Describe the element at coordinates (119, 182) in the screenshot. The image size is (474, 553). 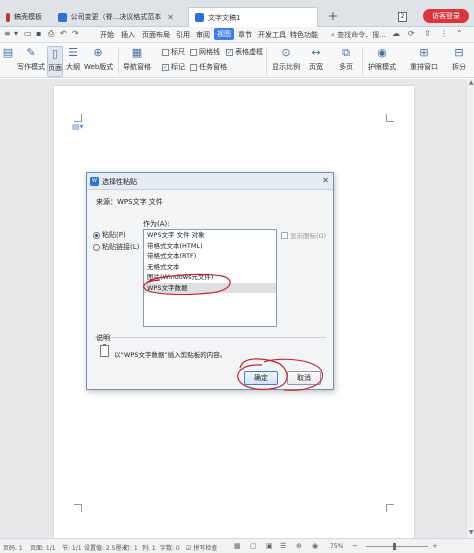
I see `dialog-title: 选择性粘贴` at that location.